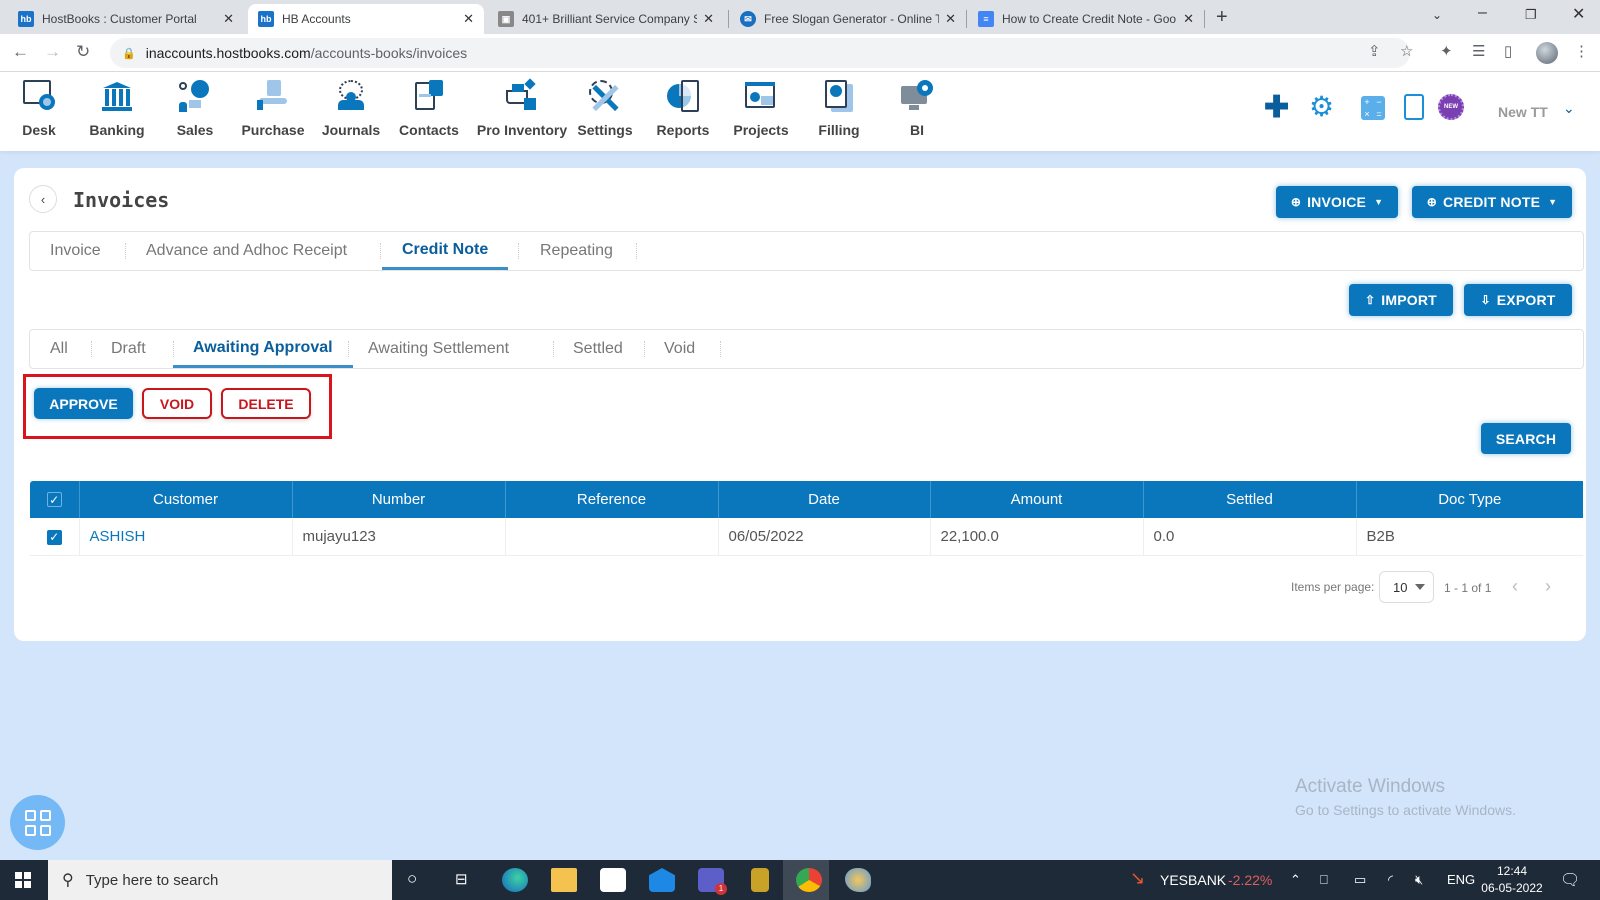 The width and height of the screenshot is (1600, 900). I want to click on apps-grid-button, so click(37, 822).